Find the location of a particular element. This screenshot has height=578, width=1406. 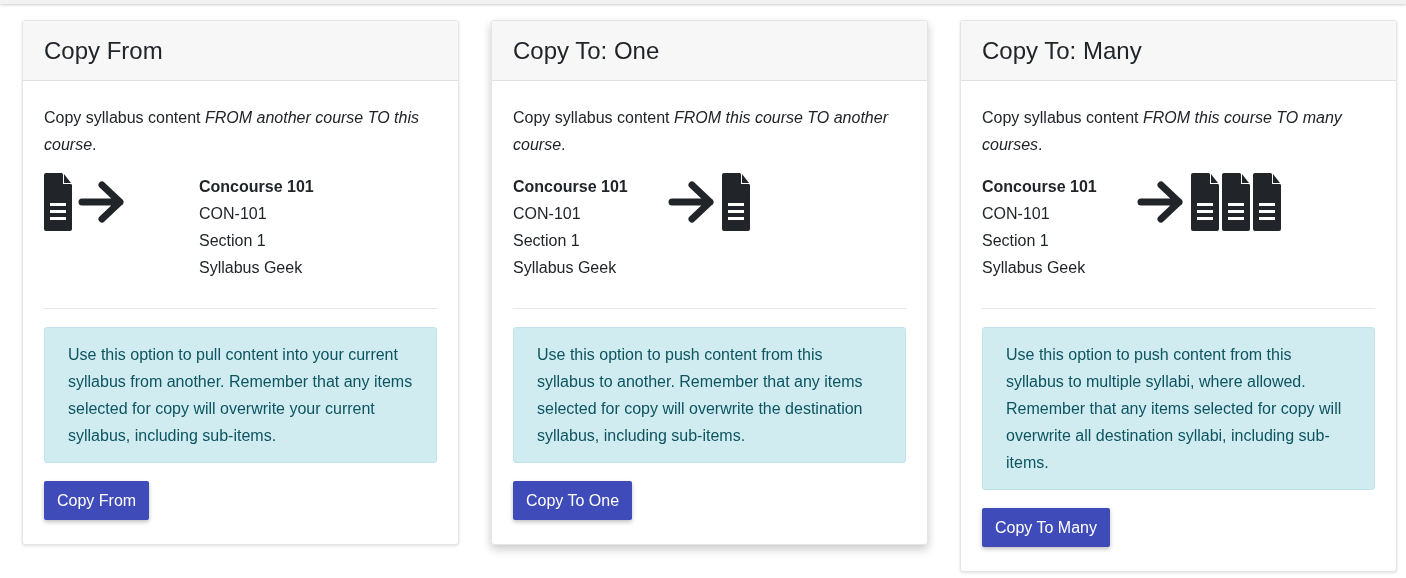

card-title: Copy To: One is located at coordinates (586, 50).